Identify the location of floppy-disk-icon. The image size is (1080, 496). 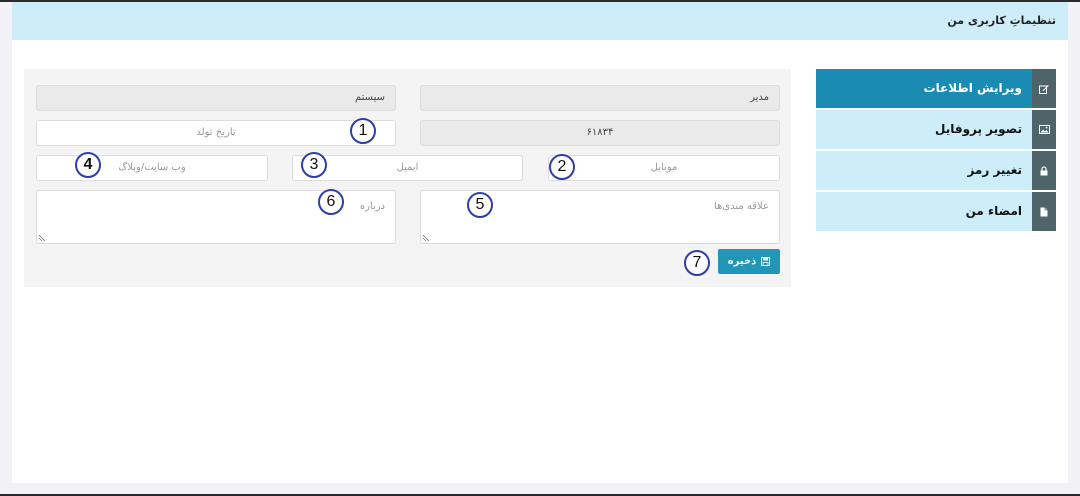
(766, 261).